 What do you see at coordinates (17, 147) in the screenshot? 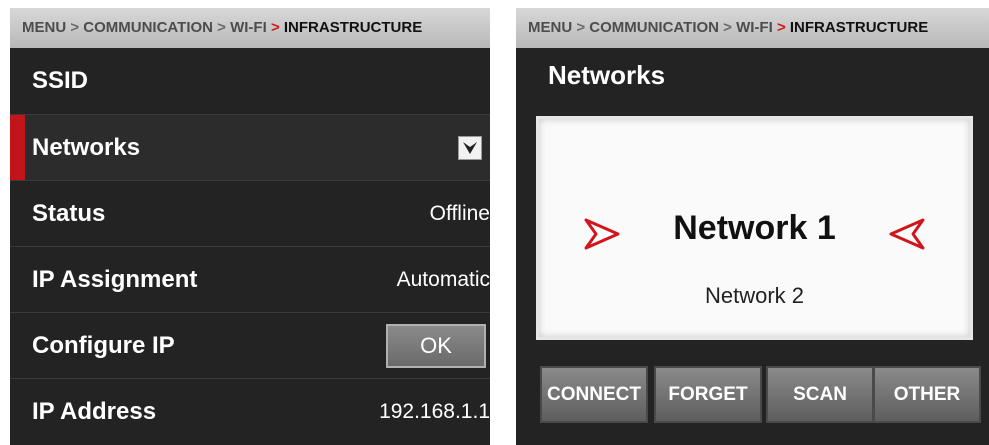
I see `selection-marker` at bounding box center [17, 147].